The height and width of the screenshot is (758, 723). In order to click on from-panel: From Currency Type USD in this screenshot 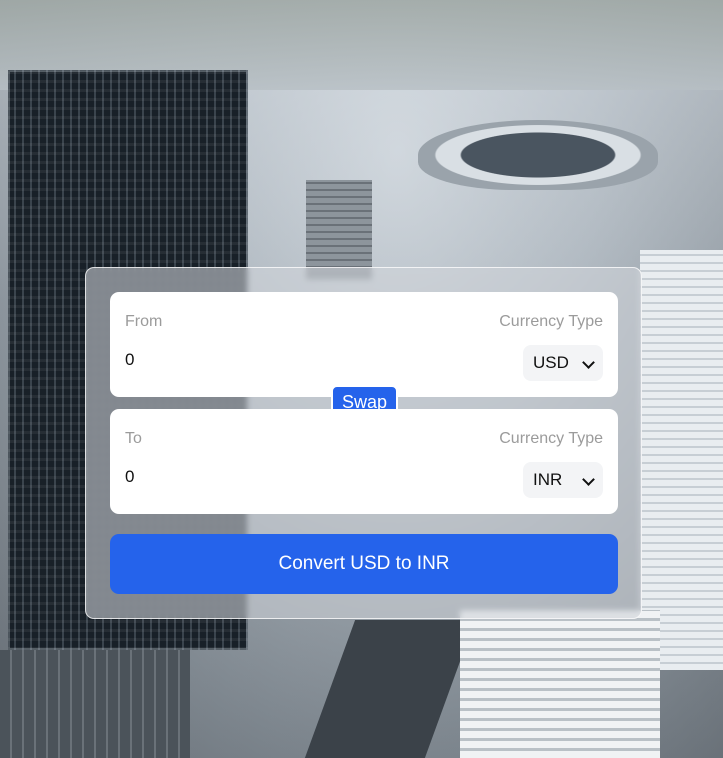, I will do `click(364, 344)`.